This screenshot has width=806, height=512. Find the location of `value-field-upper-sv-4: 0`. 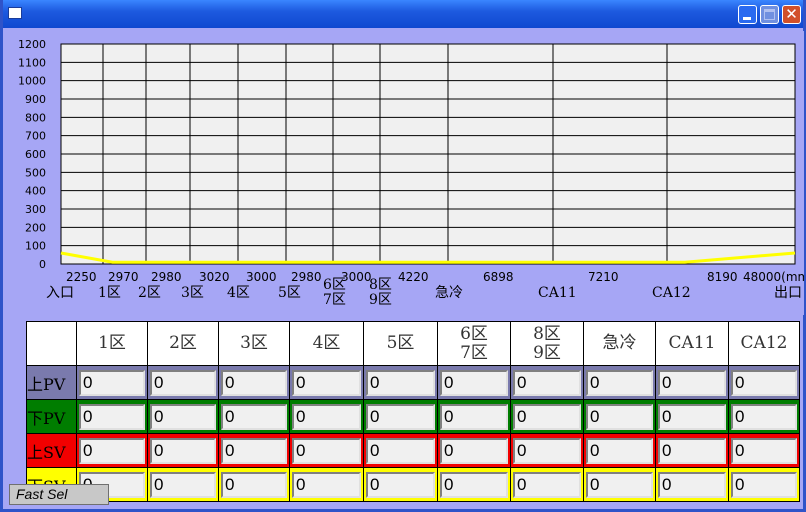

value-field-upper-sv-4: 0 is located at coordinates (326, 450).